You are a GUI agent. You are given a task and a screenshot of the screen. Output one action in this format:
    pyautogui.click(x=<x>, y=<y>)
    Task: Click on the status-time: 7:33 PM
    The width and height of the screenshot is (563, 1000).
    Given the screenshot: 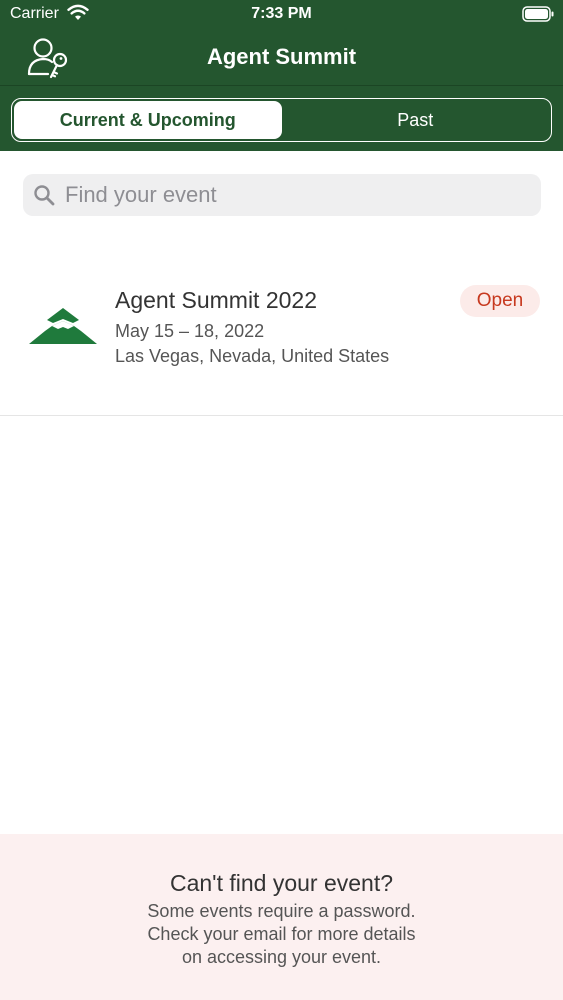 What is the action you would take?
    pyautogui.click(x=281, y=13)
    